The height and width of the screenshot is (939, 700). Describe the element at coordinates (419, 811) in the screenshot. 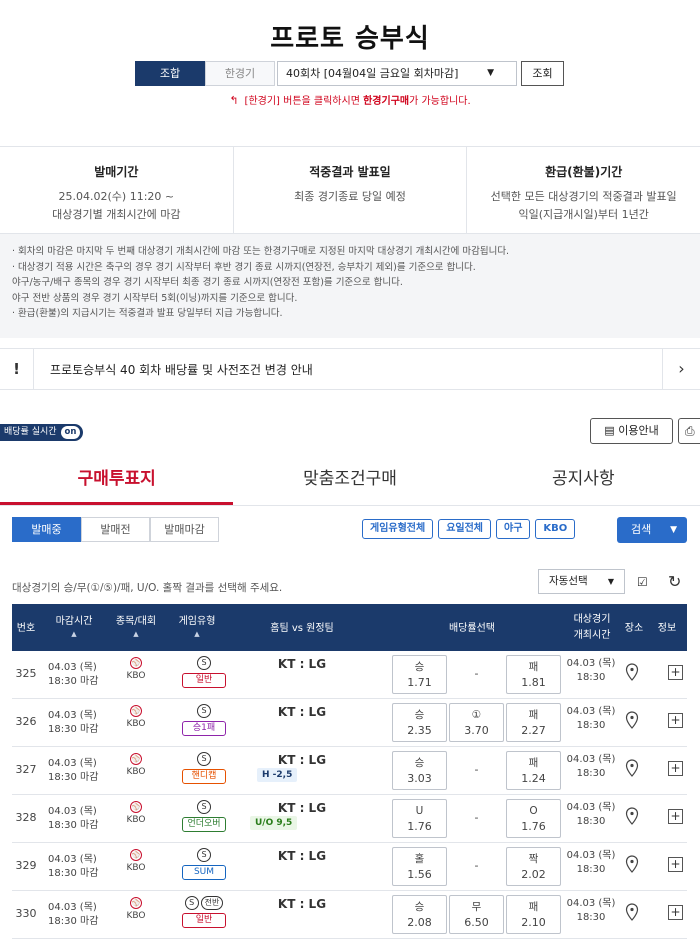

I see `odds-label: U` at that location.